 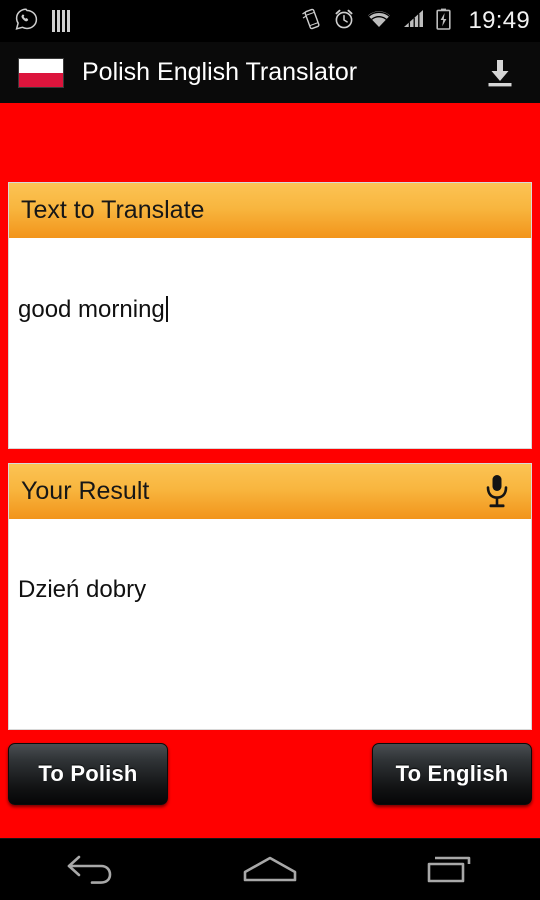 I want to click on signal-bars-icon, so click(x=414, y=21).